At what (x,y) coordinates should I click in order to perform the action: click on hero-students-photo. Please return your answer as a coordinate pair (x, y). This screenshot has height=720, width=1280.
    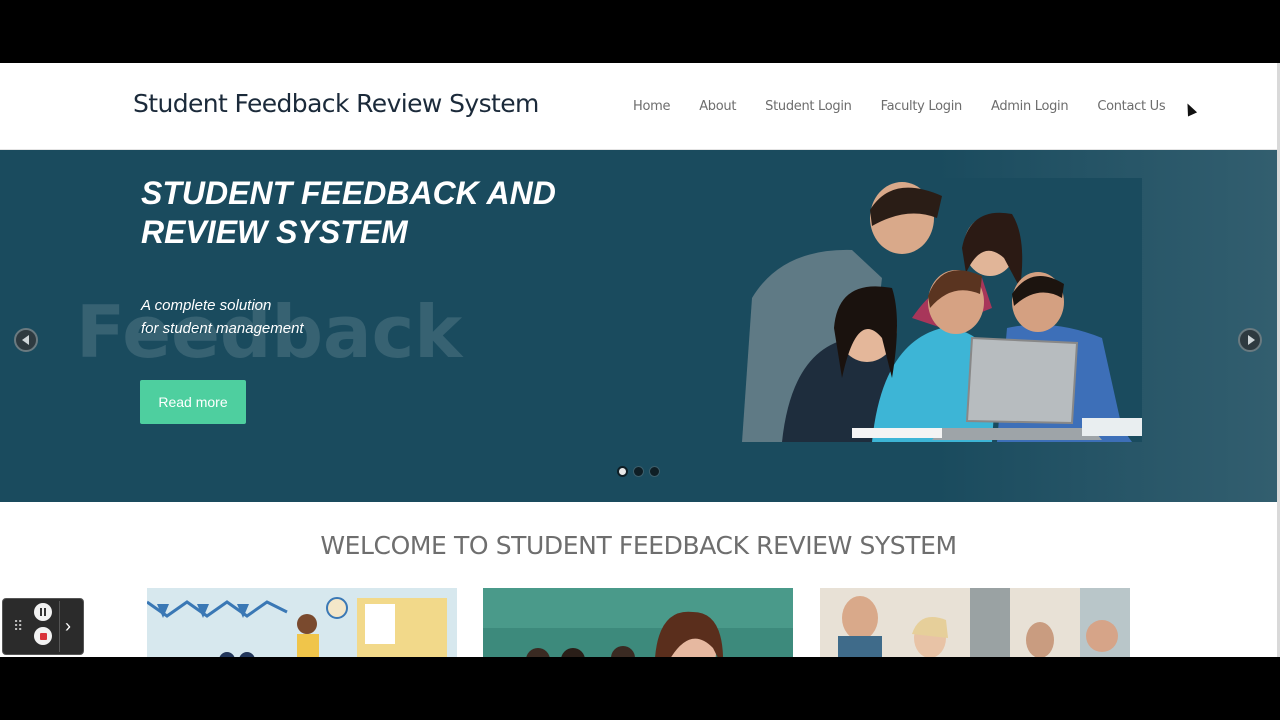
    Looking at the image, I should click on (942, 310).